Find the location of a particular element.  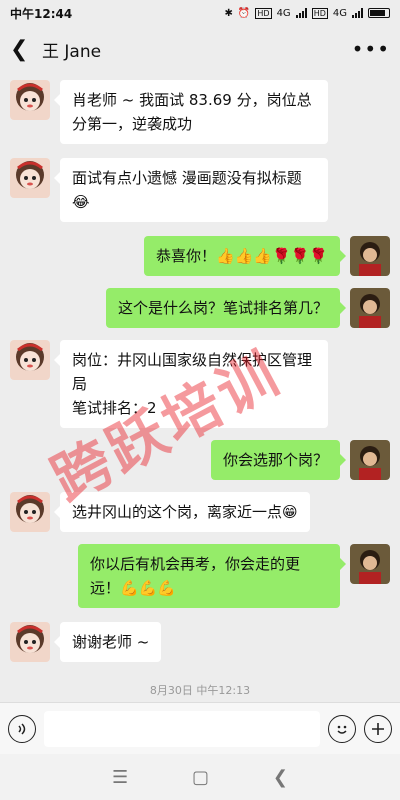

message-row: 岗位：井冈山国家级自然保护区管理局 笔试排名：2 is located at coordinates (169, 384).